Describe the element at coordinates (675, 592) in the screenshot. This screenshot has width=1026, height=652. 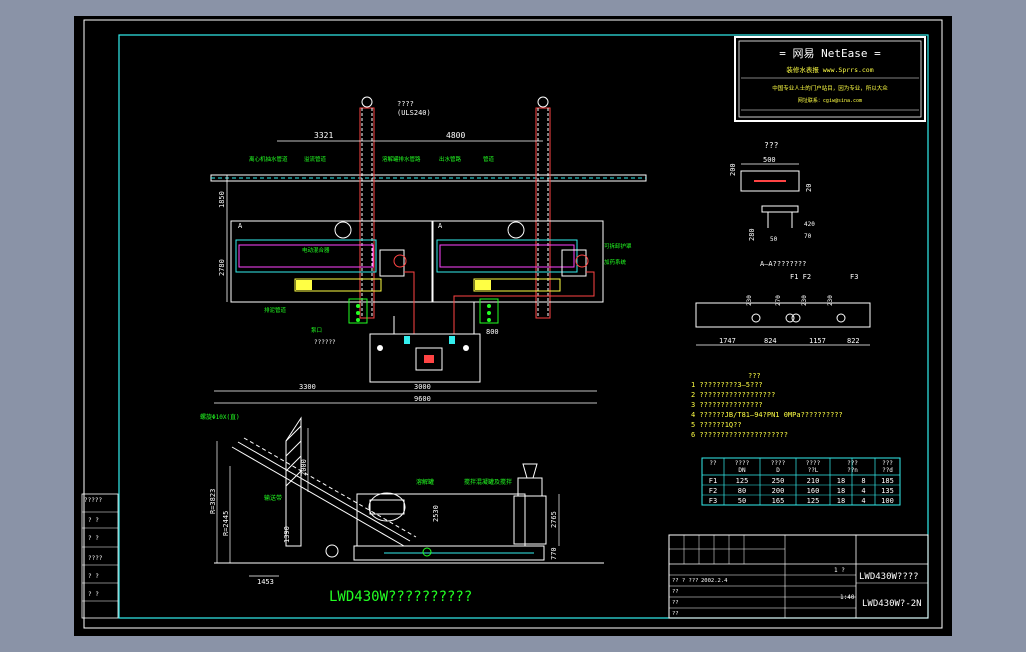
I see `title-block-row-2: ??` at that location.